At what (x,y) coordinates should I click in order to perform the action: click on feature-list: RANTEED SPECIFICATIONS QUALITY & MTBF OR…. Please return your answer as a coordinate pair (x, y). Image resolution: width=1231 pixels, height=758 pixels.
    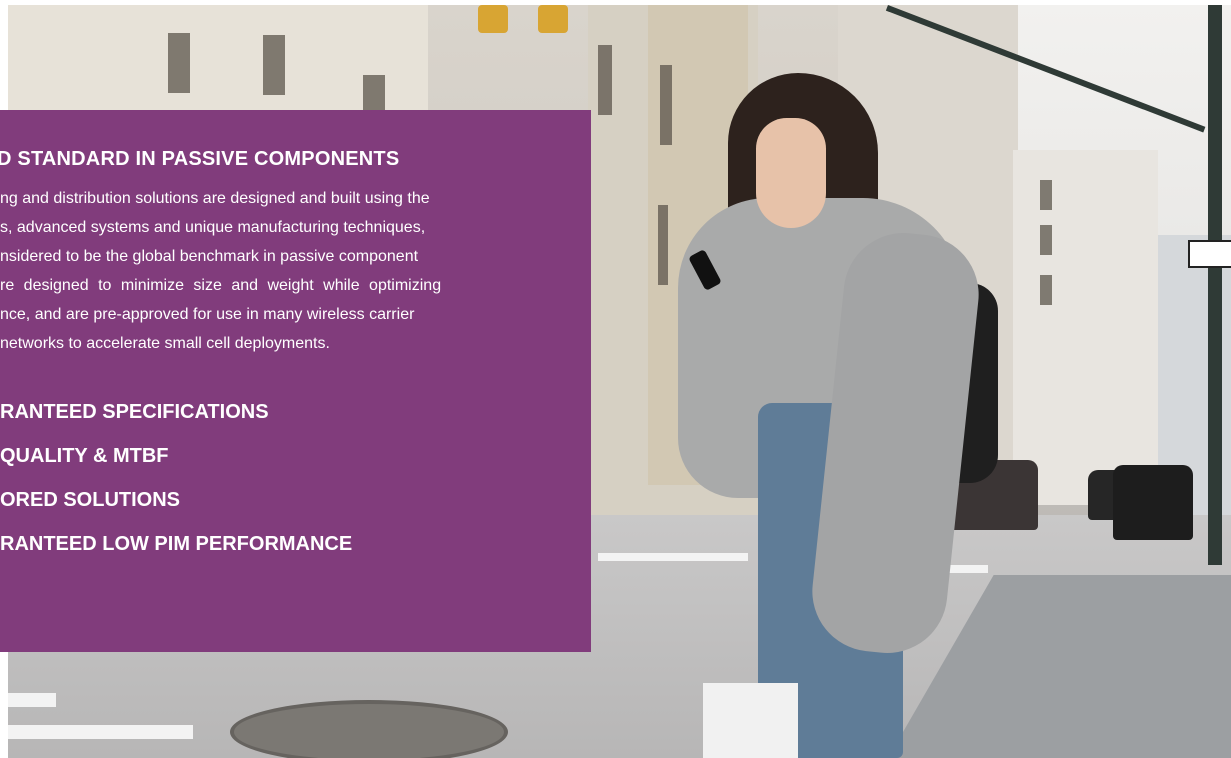
    Looking at the image, I should click on (276, 478).